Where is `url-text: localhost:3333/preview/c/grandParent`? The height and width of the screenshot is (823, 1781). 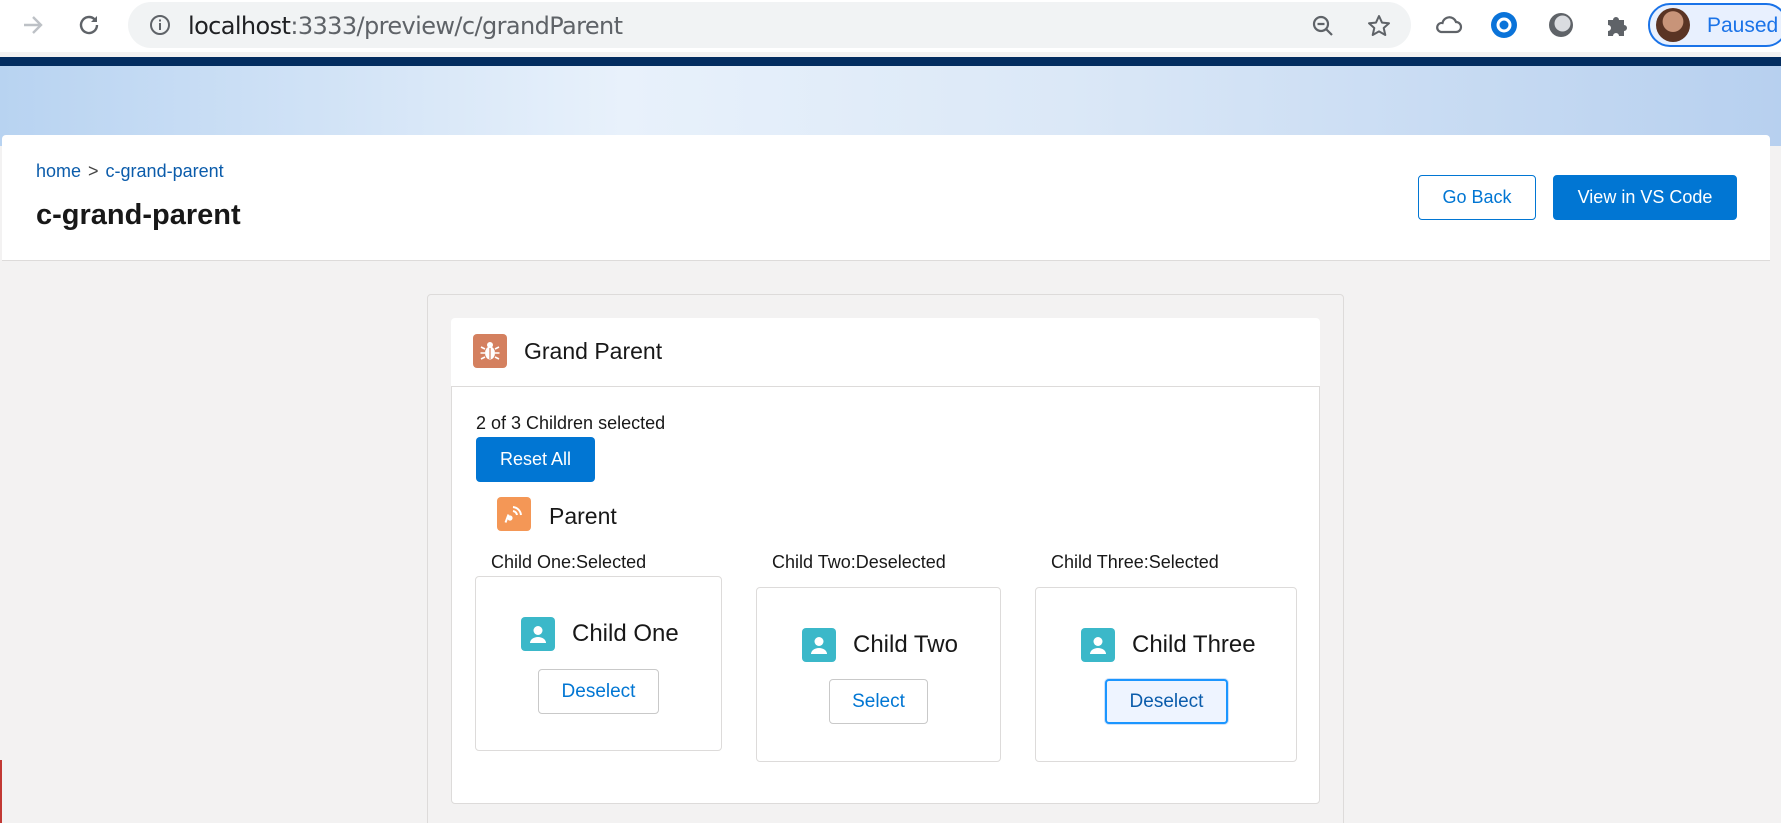
url-text: localhost:3333/preview/c/grandParent is located at coordinates (405, 26).